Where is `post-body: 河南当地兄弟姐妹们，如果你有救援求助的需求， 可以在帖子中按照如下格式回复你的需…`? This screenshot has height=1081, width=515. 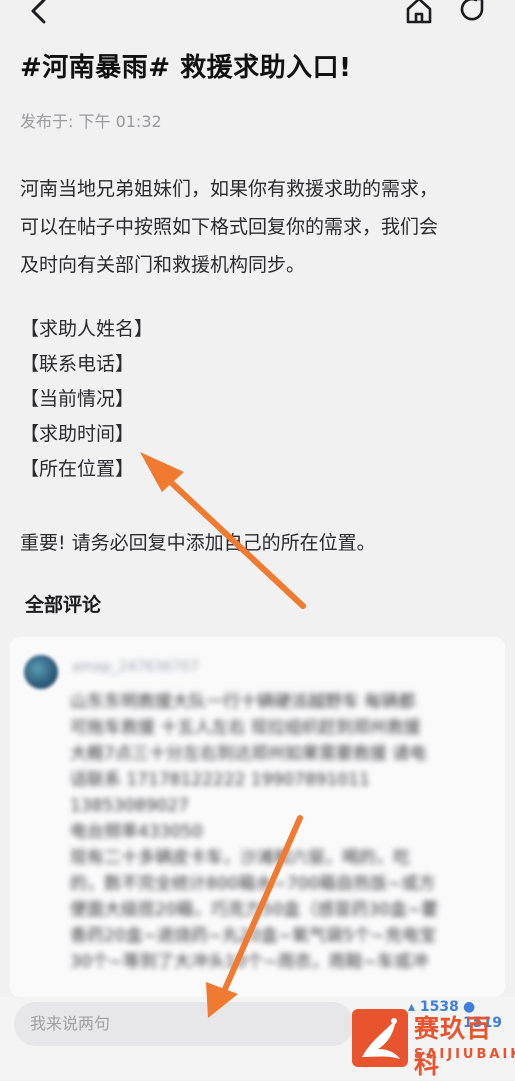 post-body: 河南当地兄弟姐妹们，如果你有救援求助的需求， 可以在帖子中按照如下格式回复你的需… is located at coordinates (259, 227).